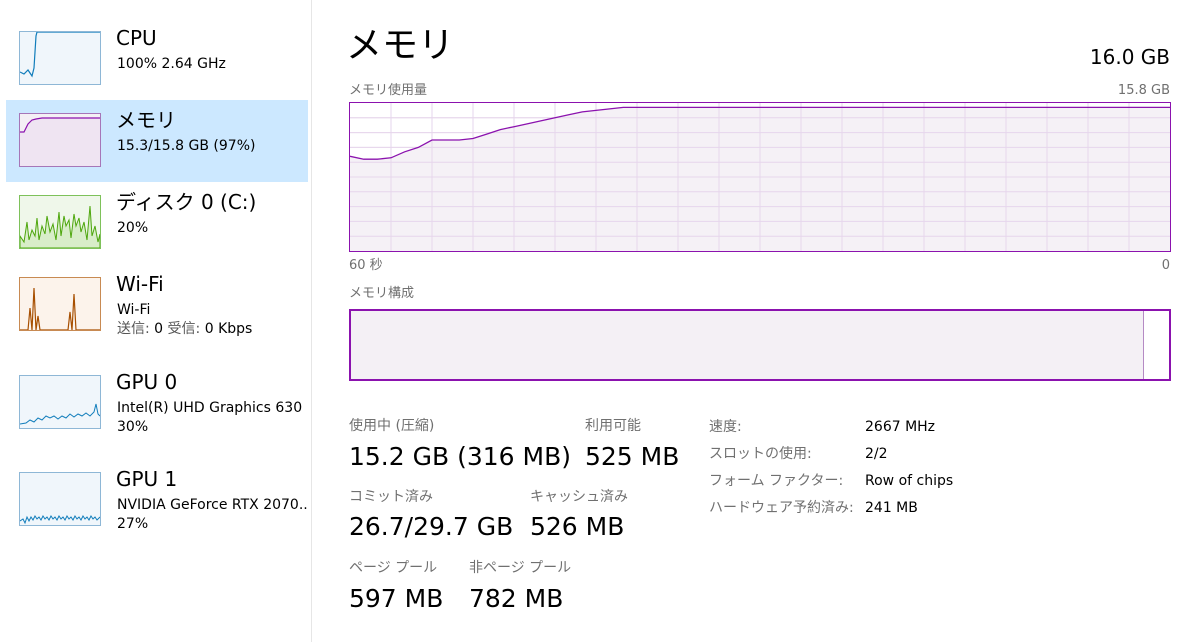 This screenshot has width=1200, height=642. I want to click on sidebar-item-subtitle: 20%, so click(133, 228).